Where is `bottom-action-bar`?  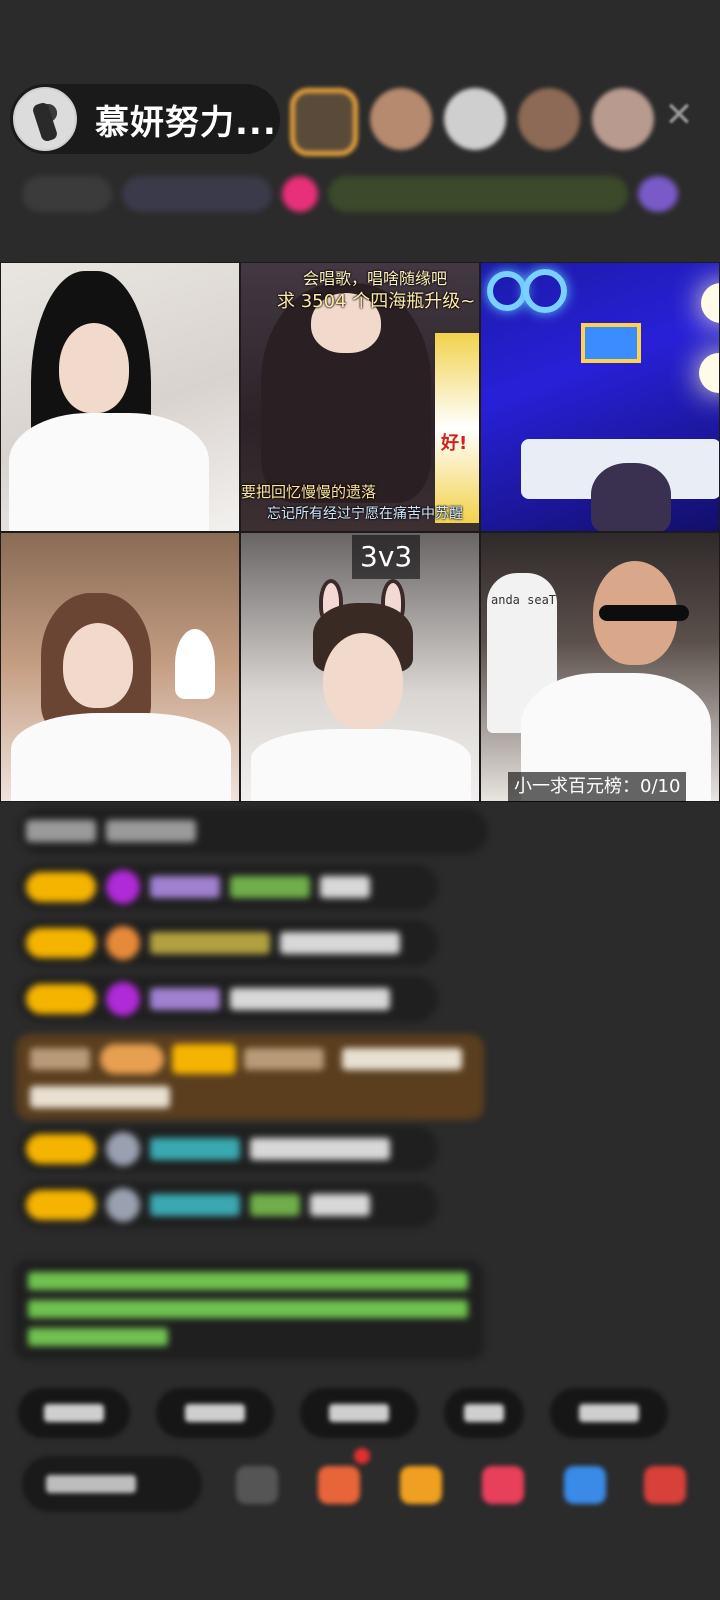 bottom-action-bar is located at coordinates (368, 1482).